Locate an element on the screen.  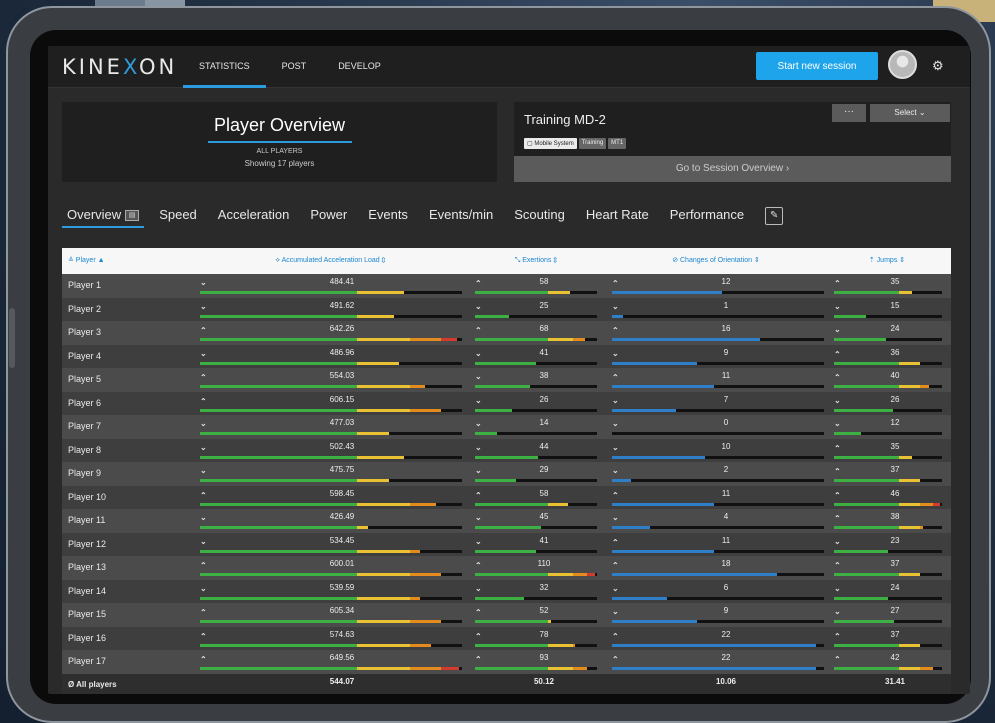
edit-icon: ✎ is located at coordinates (774, 216).